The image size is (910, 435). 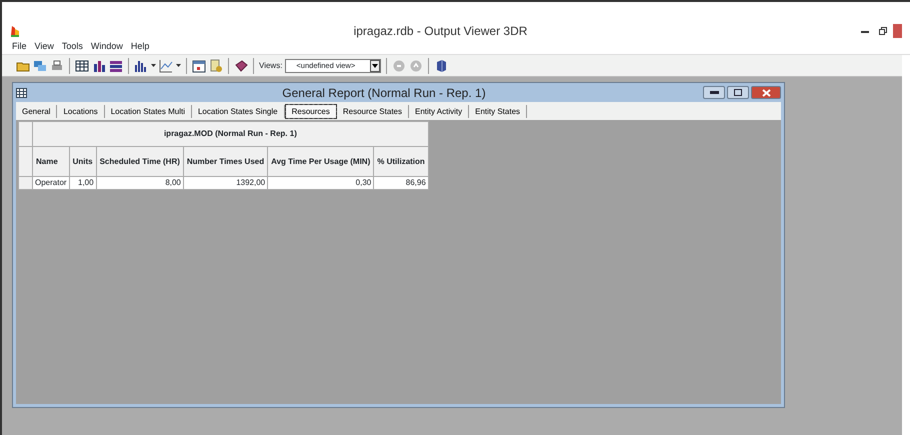 What do you see at coordinates (116, 65) in the screenshot?
I see `stacked-bars-icon` at bounding box center [116, 65].